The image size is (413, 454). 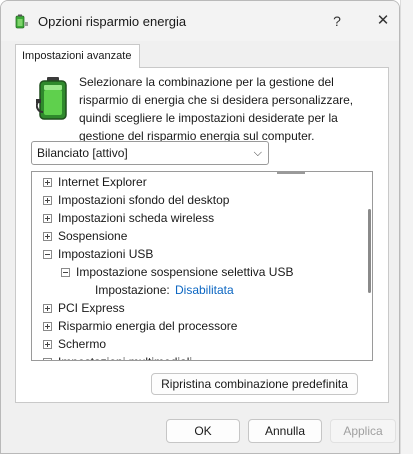 I want to click on tree-item-label: Internet Explorer, so click(x=102, y=182).